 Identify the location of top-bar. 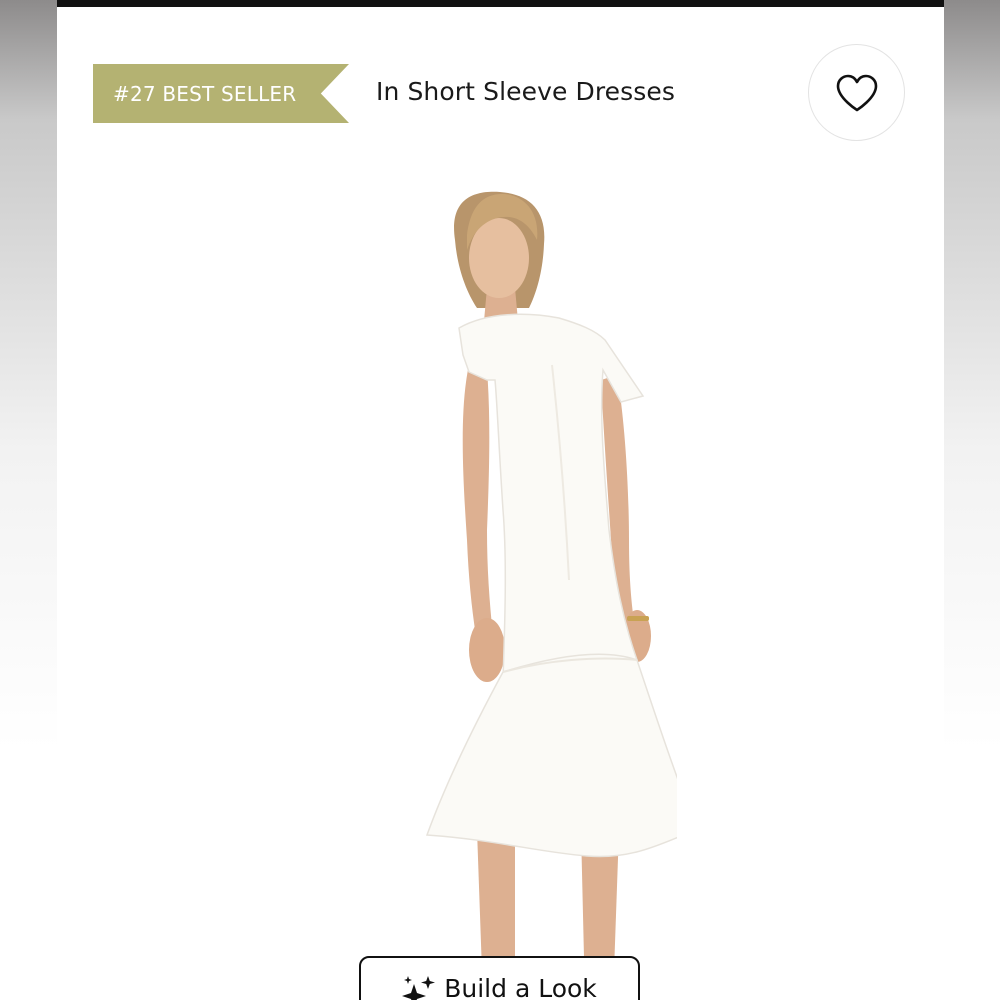
(500, 3).